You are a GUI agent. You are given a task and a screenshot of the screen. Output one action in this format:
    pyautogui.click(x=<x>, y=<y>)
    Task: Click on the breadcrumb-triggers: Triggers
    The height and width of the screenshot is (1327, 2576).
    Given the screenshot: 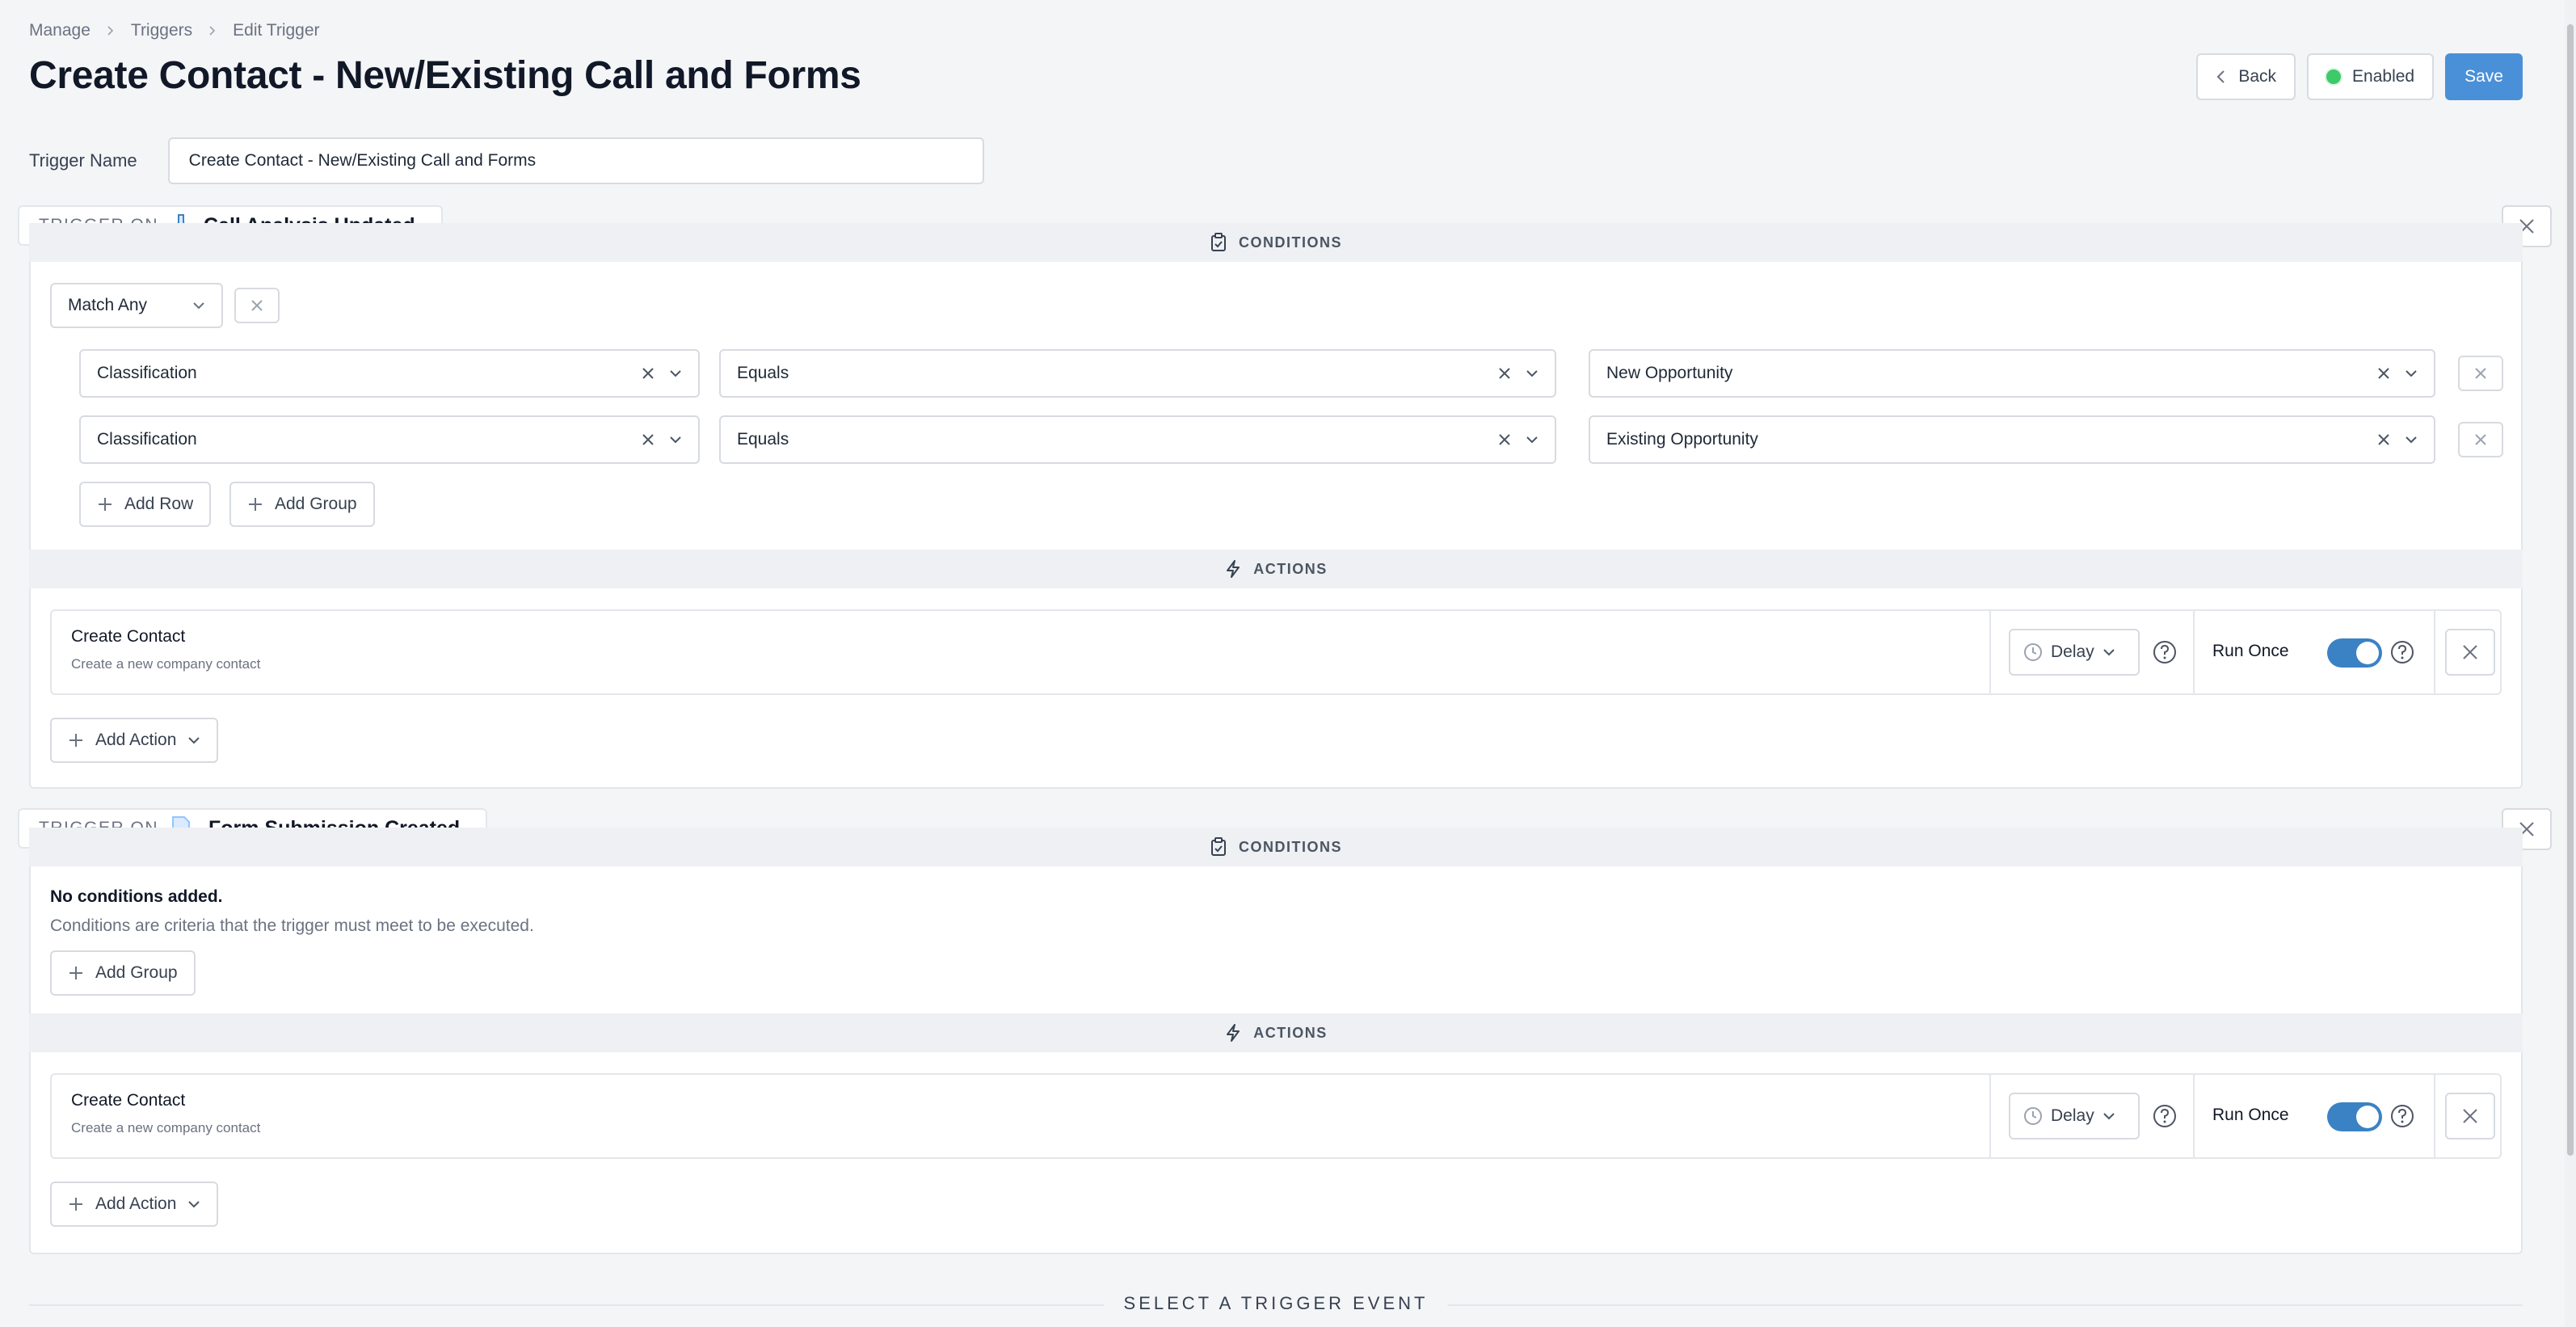 What is the action you would take?
    pyautogui.click(x=161, y=30)
    